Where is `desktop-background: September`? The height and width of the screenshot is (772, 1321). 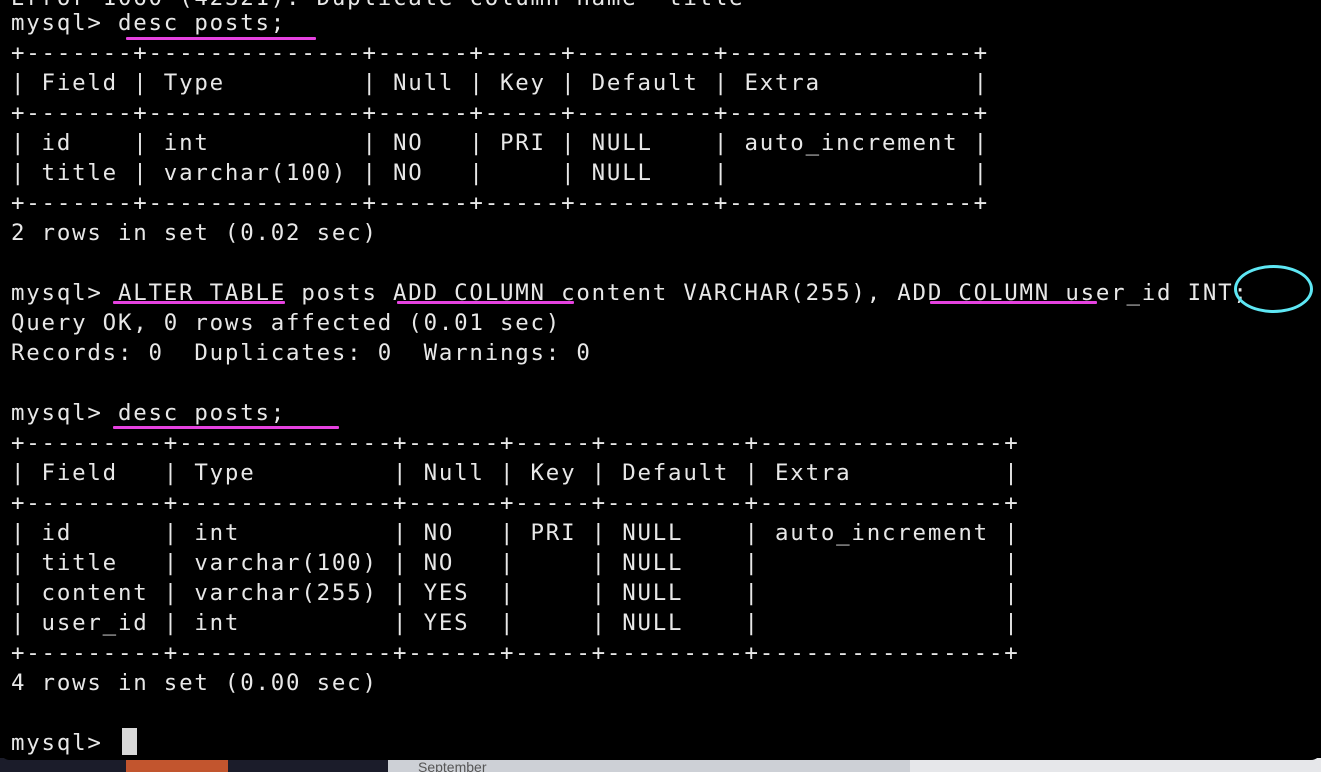
desktop-background: September is located at coordinates (660, 765).